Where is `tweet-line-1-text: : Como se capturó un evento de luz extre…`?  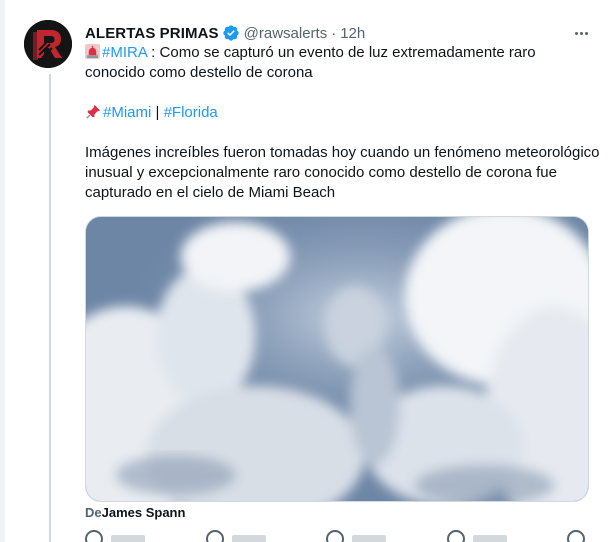 tweet-line-1-text: : Como se capturó un evento de luz extre… is located at coordinates (310, 62).